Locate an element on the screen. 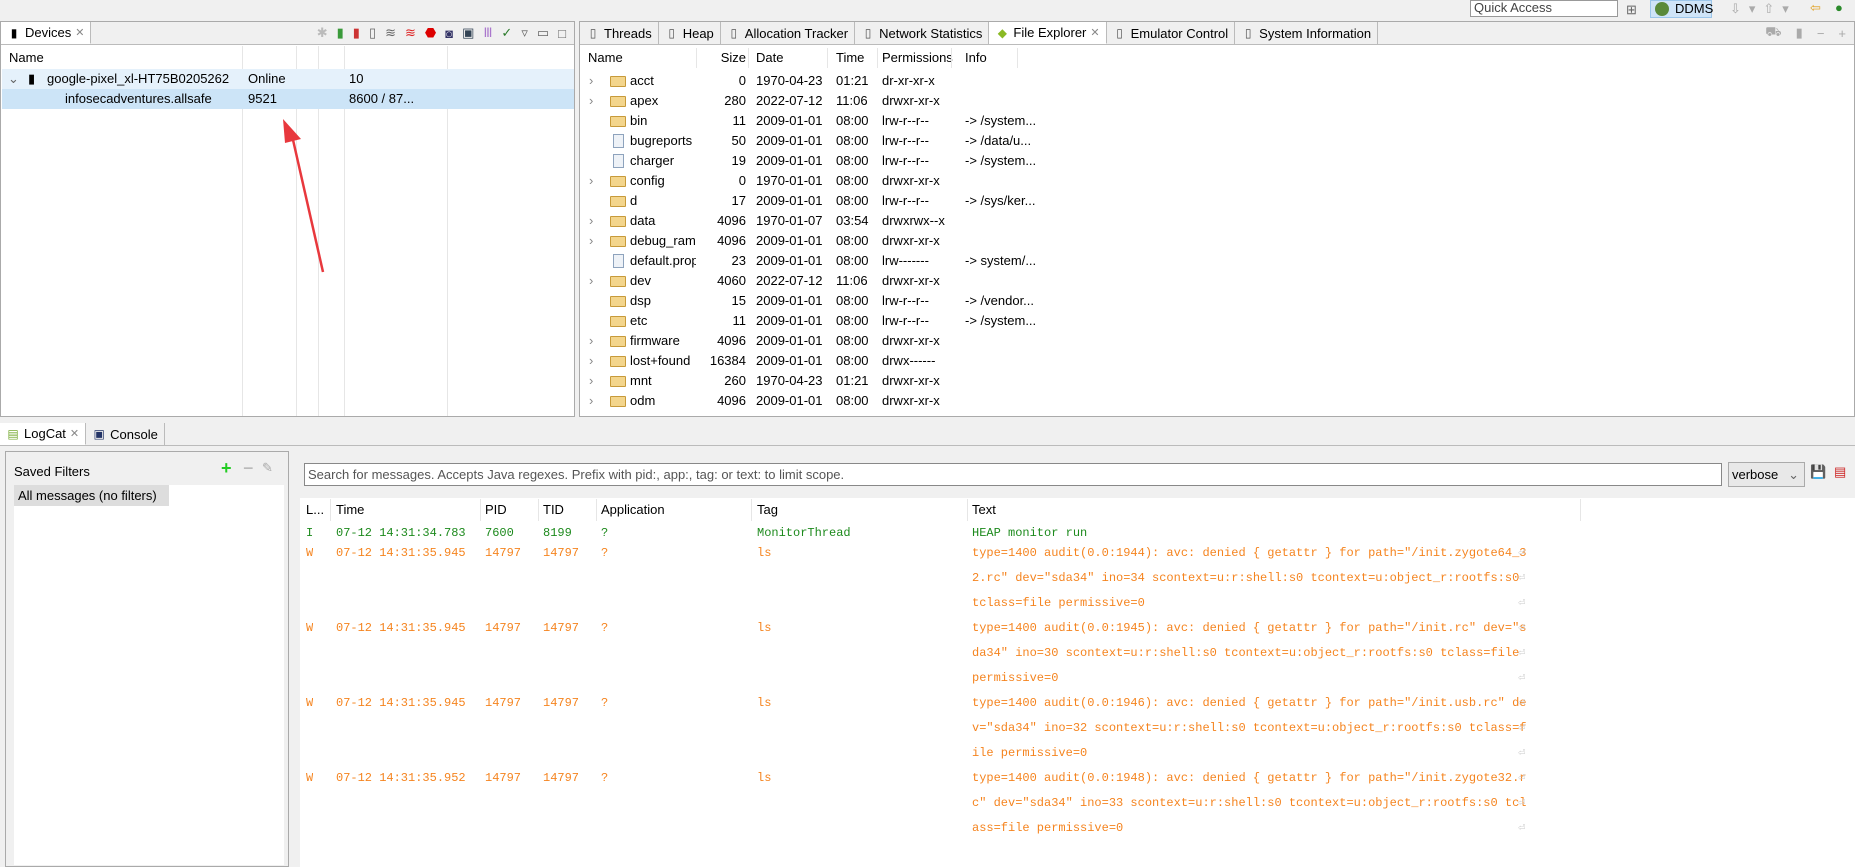 The height and width of the screenshot is (867, 1855). tab-logcat: ▤ LogCat ✕ is located at coordinates (43, 434).